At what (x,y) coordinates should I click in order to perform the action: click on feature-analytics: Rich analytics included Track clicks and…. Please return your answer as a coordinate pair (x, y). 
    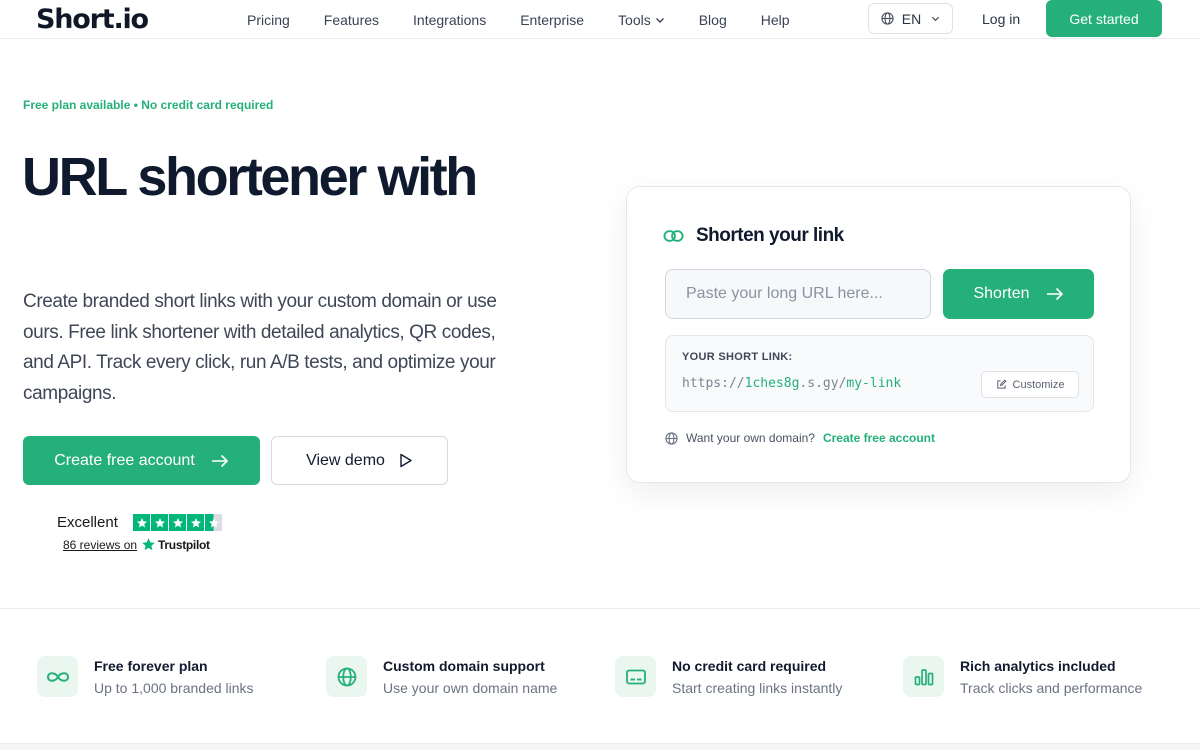
    Looking at the image, I should click on (1022, 676).